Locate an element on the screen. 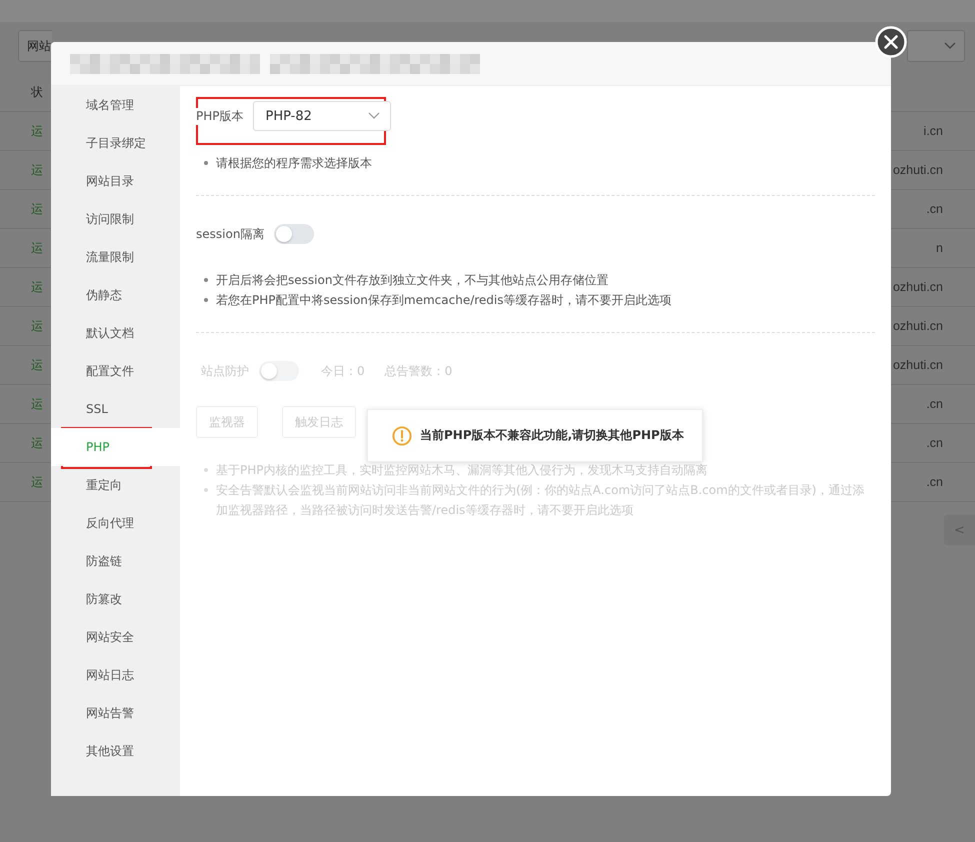 The image size is (975, 842). sidebar-item: 其他设置 is located at coordinates (115, 751).